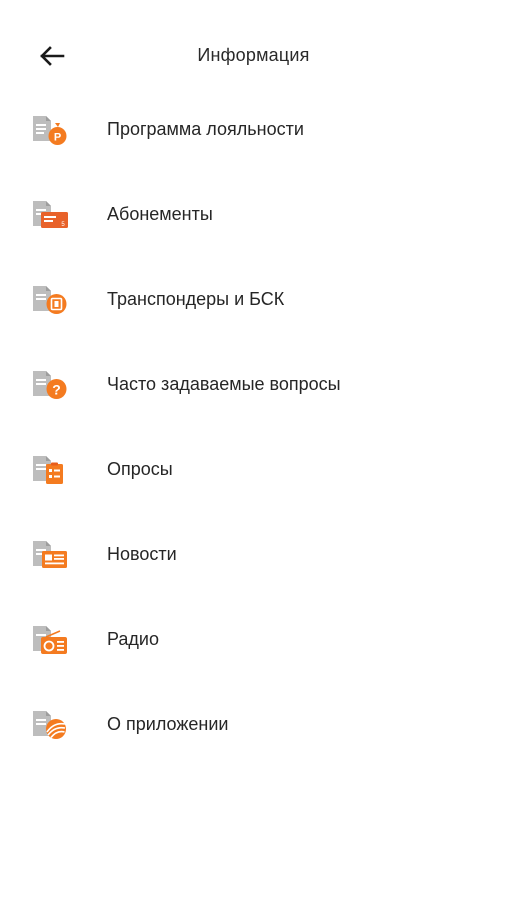  I want to click on menu-item-label: Часто задаваемые вопросы, so click(224, 384).